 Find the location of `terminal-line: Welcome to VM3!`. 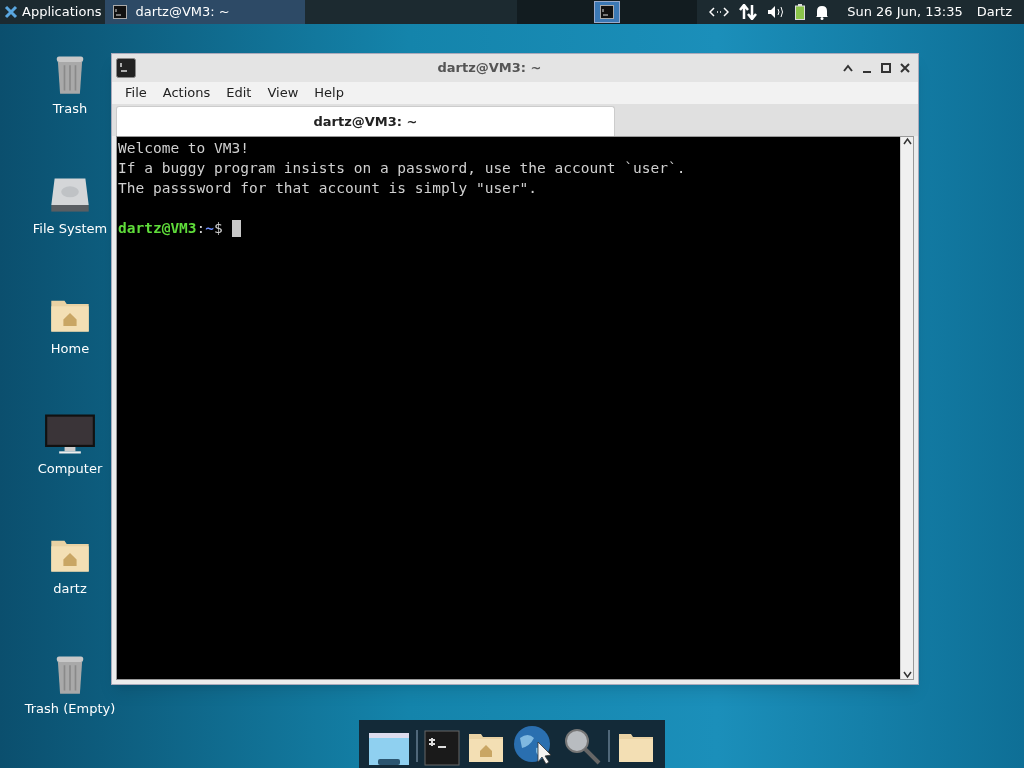

terminal-line: Welcome to VM3! is located at coordinates (183, 148).